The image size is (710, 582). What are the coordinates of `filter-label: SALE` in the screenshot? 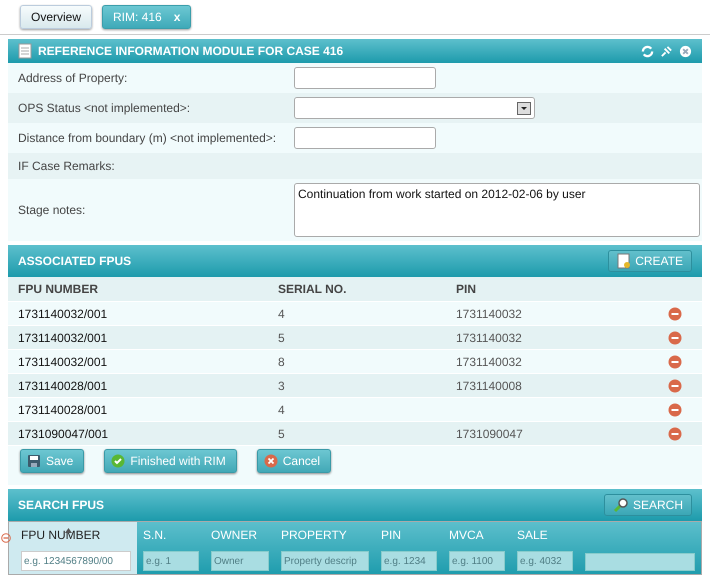 It's located at (545, 535).